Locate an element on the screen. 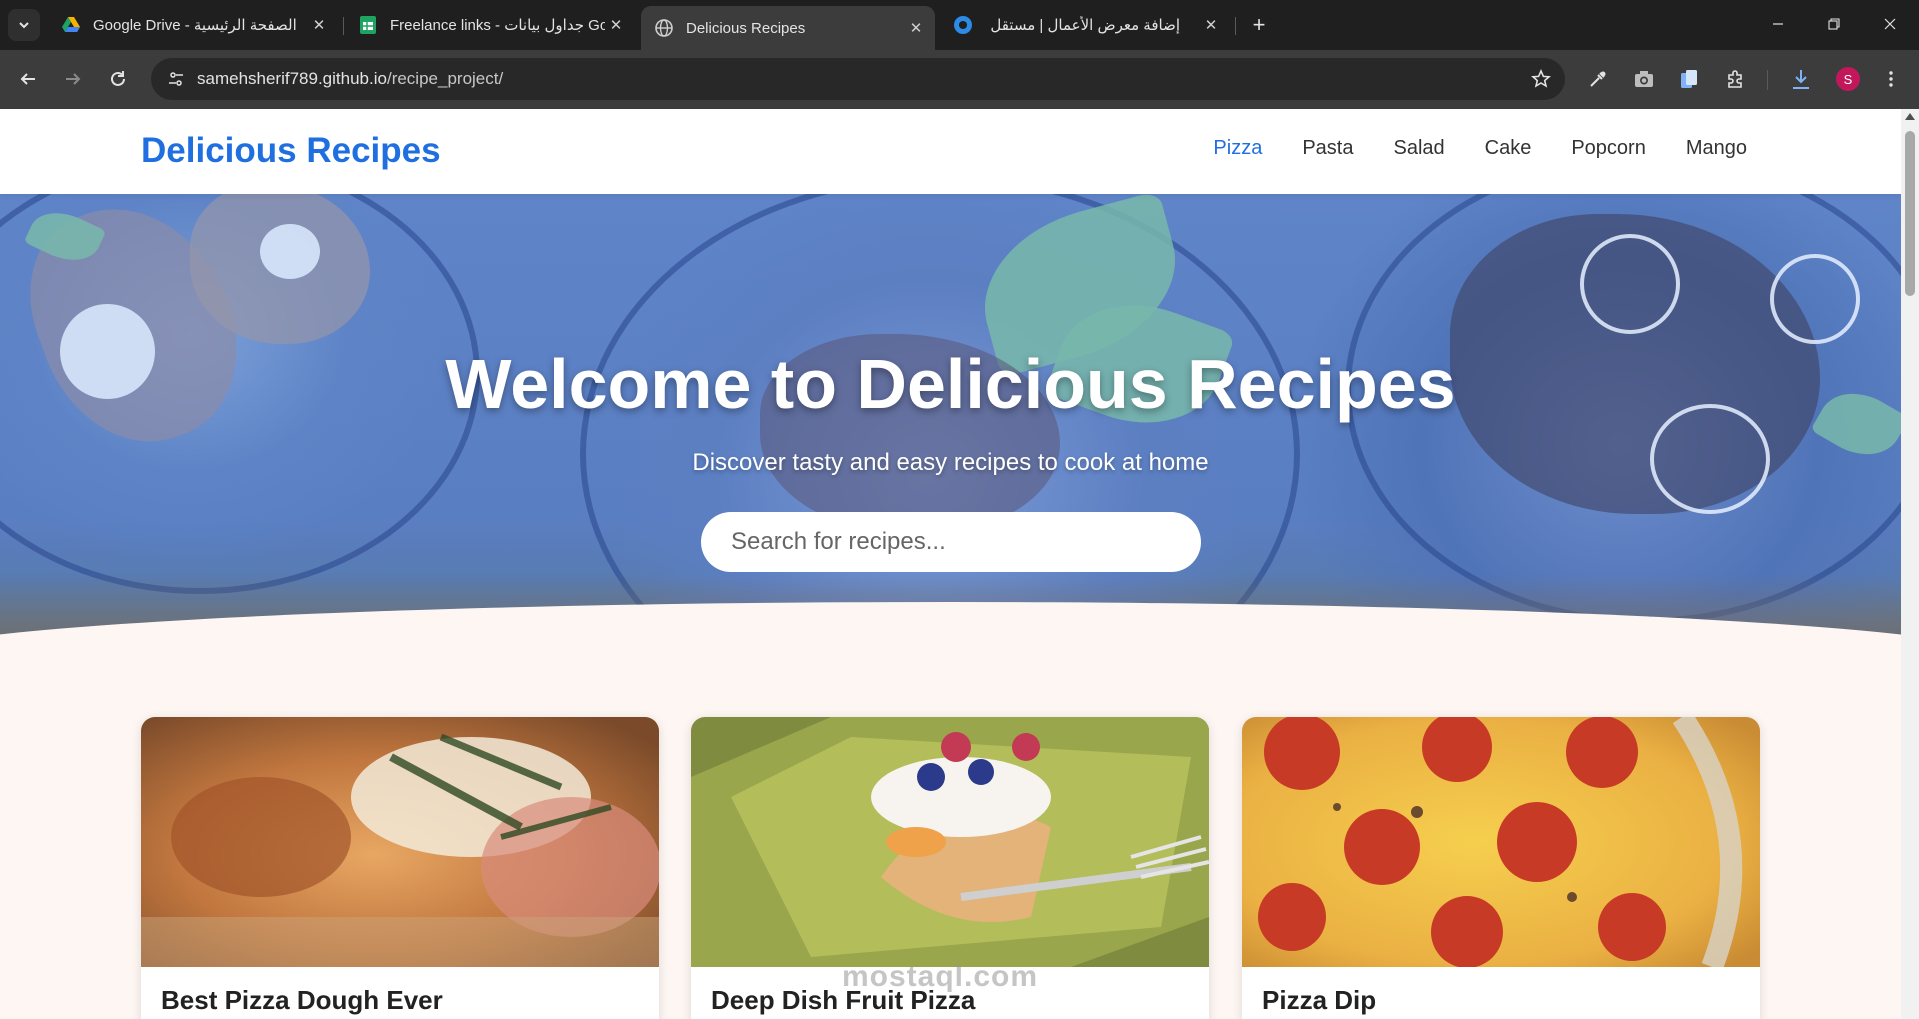  watermark: mostaql.com is located at coordinates (940, 976).